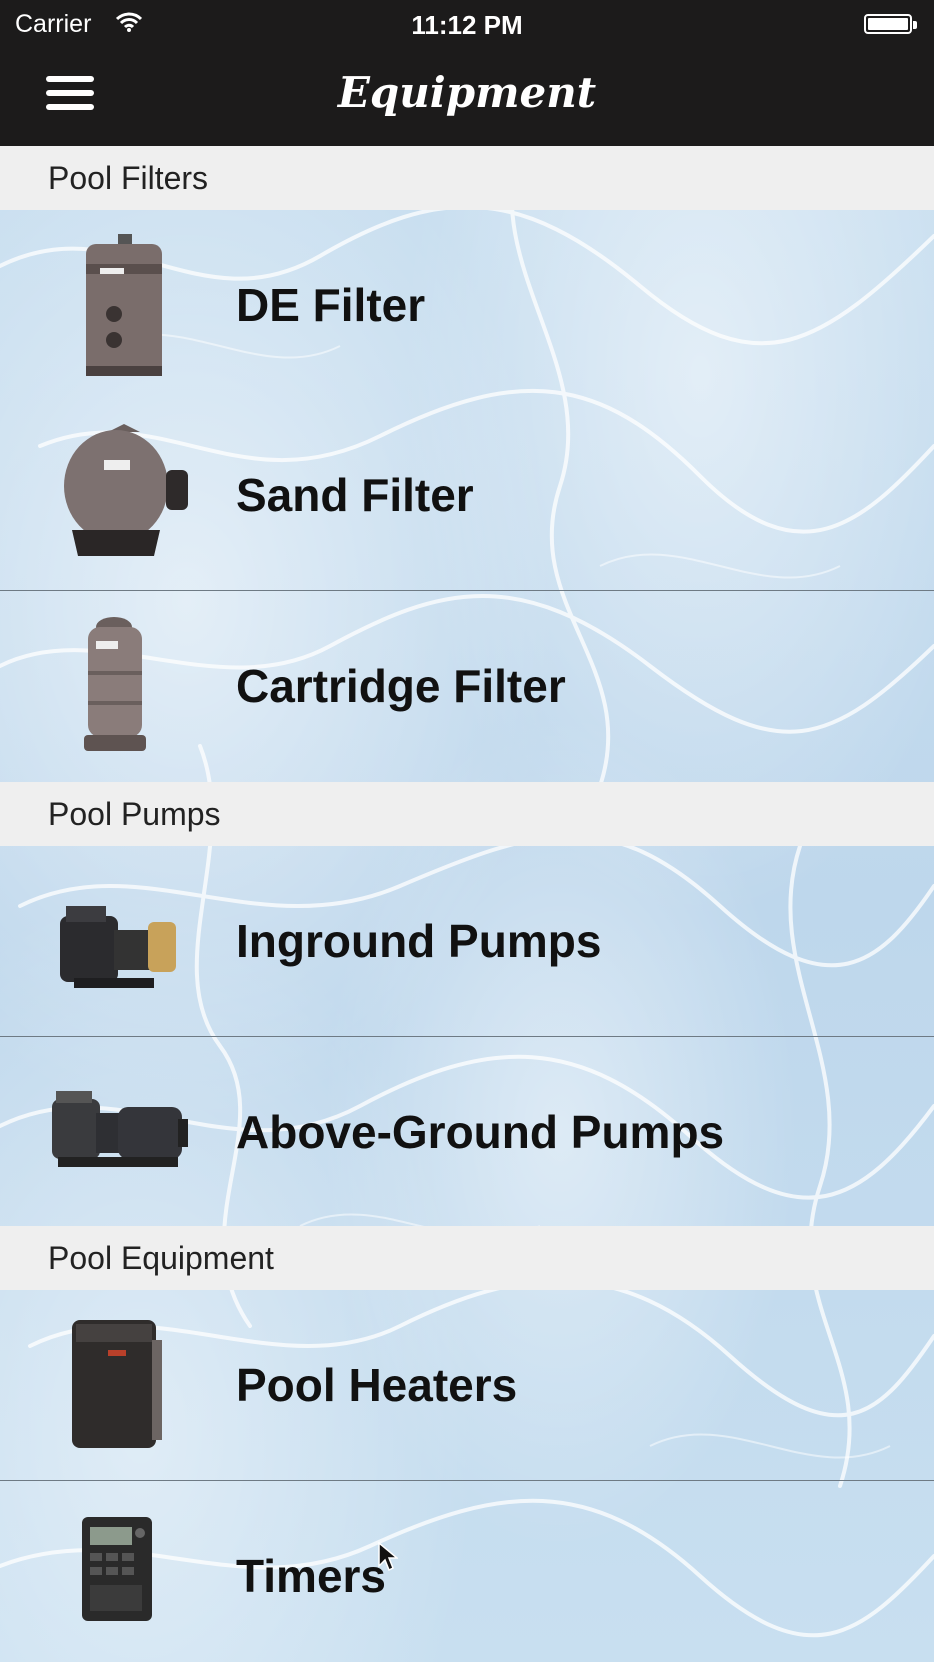 This screenshot has width=934, height=1662. I want to click on above-ground-pump-image, so click(120, 1129).